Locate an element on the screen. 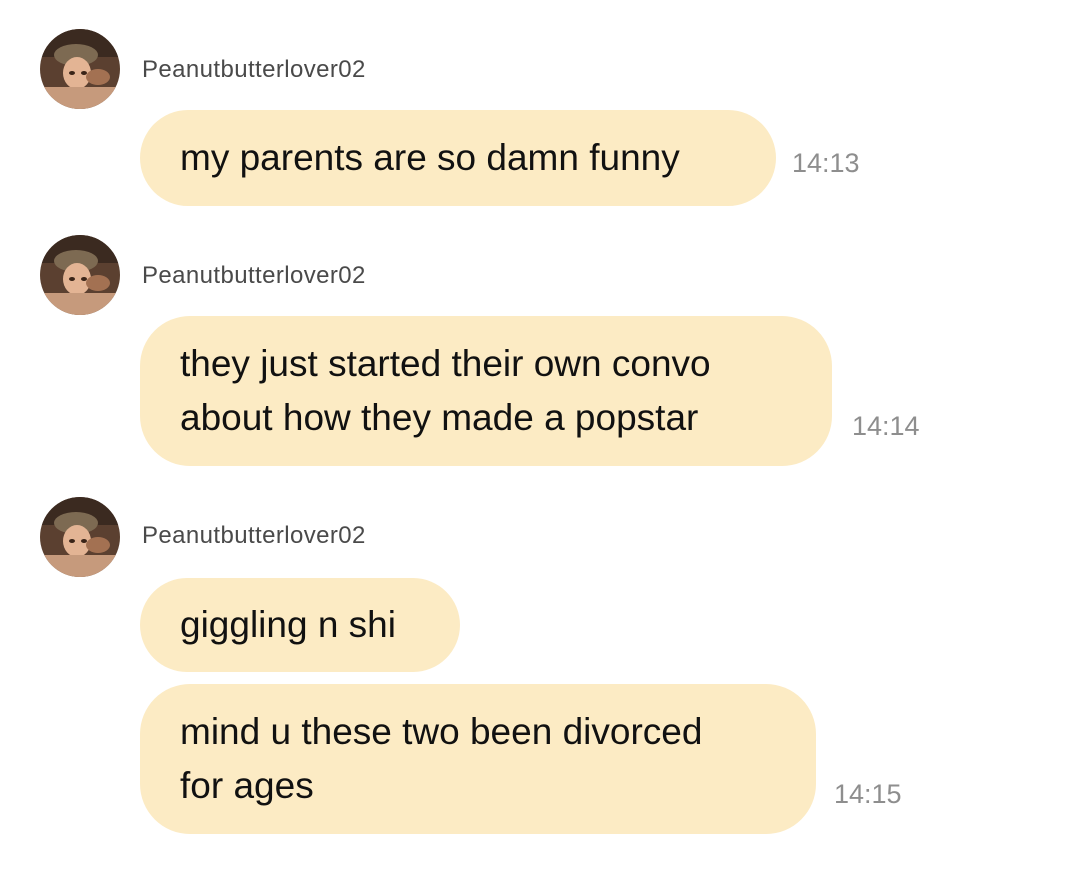 The width and height of the screenshot is (1070, 872). message-bubble: my parents are so damn funny is located at coordinates (458, 158).